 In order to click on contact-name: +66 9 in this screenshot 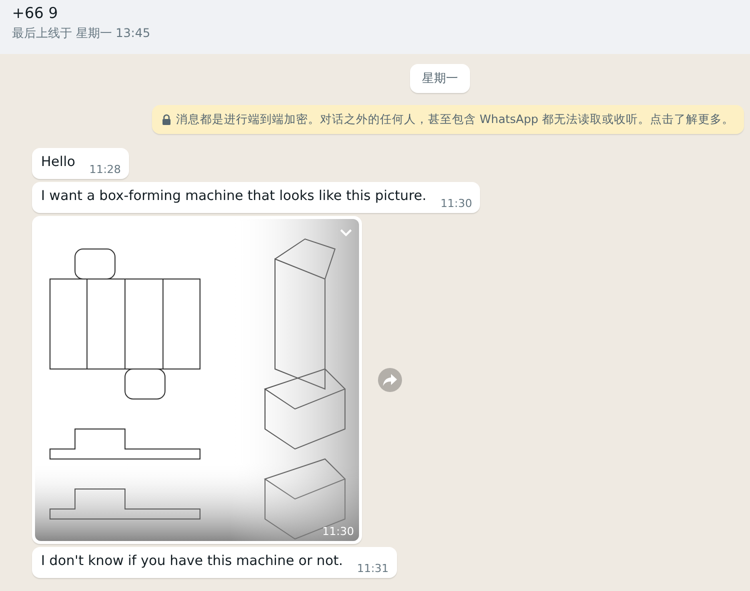, I will do `click(35, 13)`.